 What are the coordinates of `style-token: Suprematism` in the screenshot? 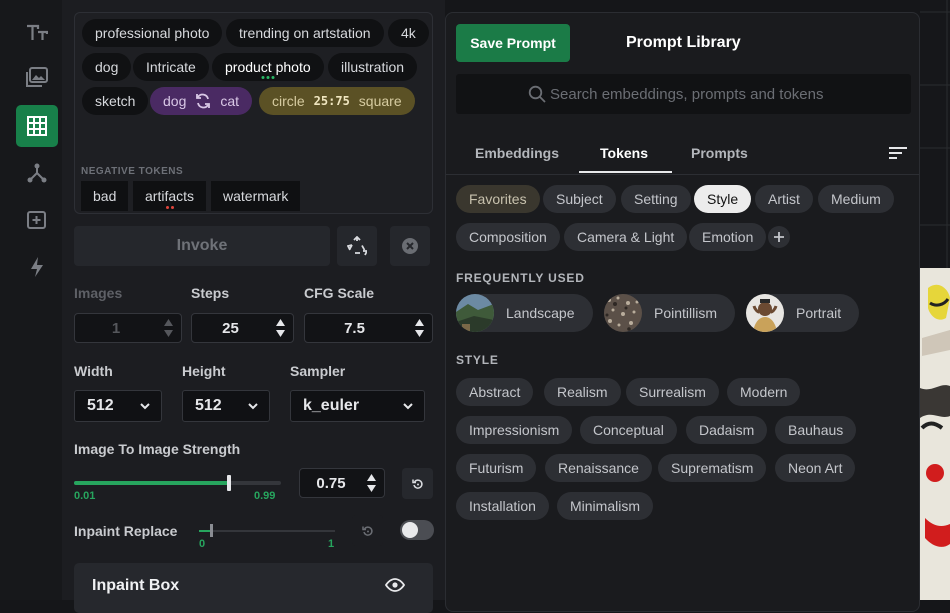 It's located at (712, 468).